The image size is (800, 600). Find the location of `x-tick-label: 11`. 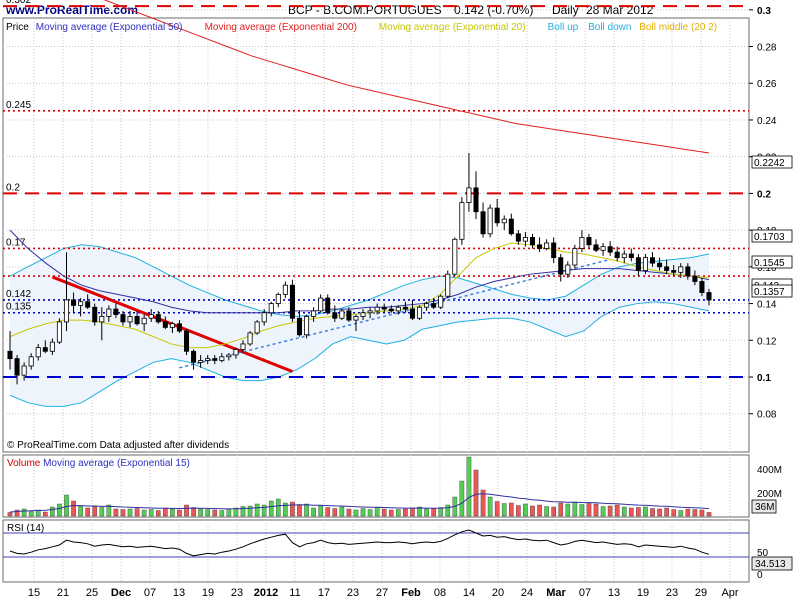

x-tick-label: 11 is located at coordinates (294, 593).